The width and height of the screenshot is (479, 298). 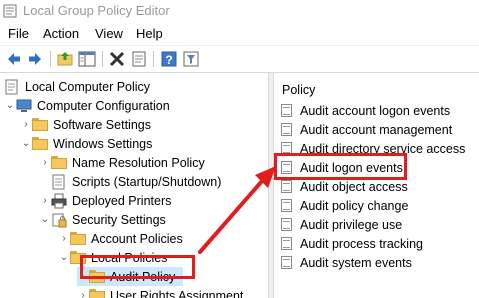 I want to click on column-header-policy: Policy, so click(x=298, y=90).